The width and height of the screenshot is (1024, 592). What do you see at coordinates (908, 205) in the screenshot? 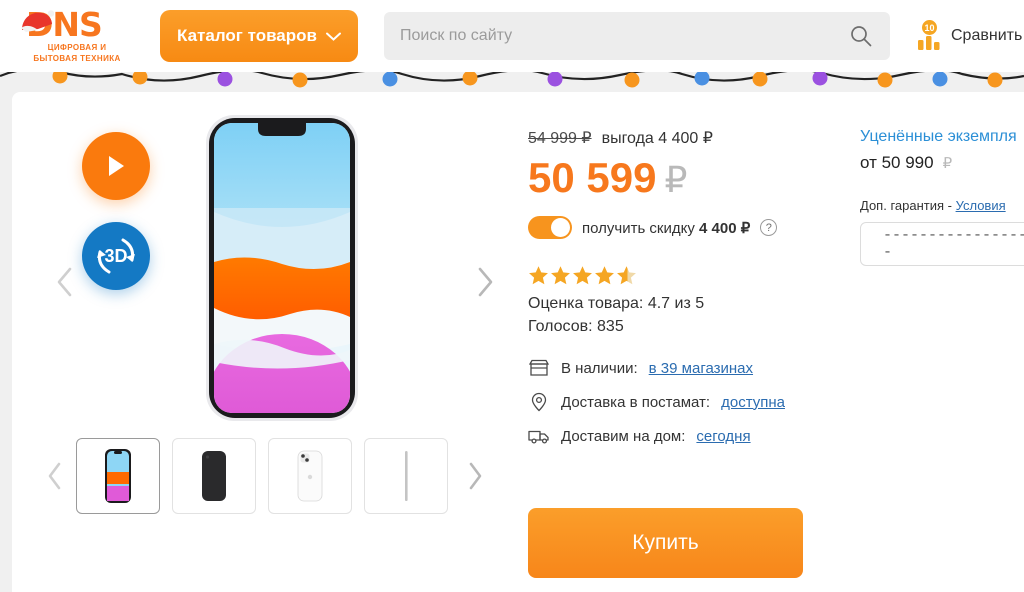
I see `warranty-label: Доп. гарантия -` at bounding box center [908, 205].